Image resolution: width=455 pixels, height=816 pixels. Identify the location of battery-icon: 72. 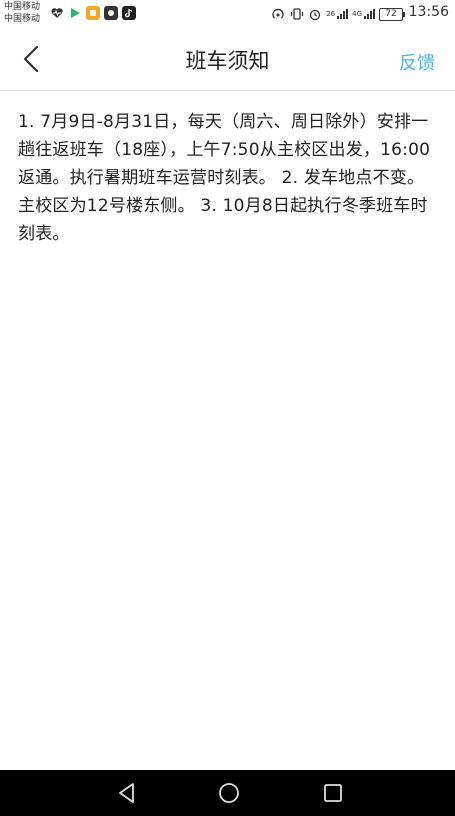
(392, 14).